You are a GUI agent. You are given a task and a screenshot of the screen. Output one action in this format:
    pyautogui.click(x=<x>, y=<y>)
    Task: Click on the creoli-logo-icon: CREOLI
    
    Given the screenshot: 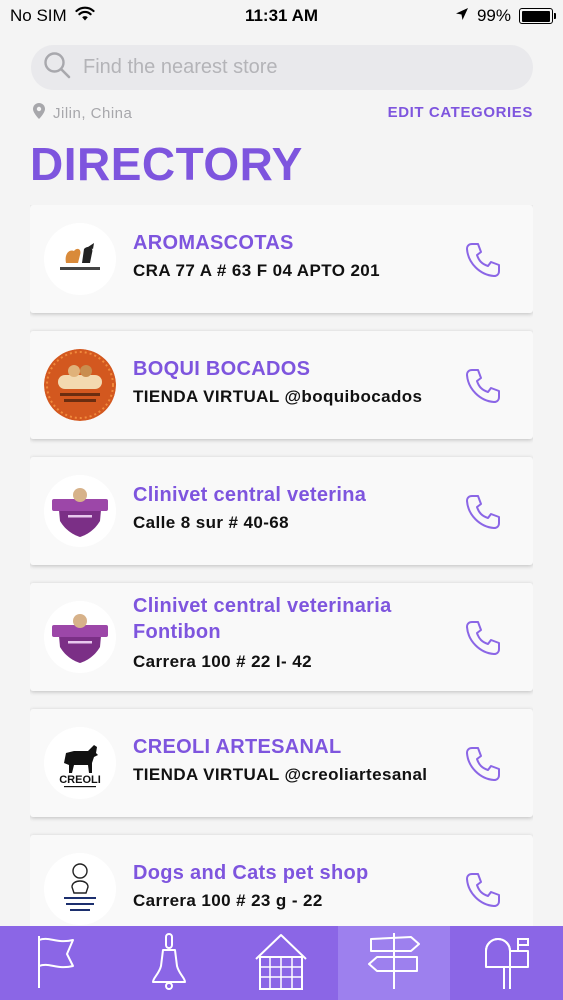 What is the action you would take?
    pyautogui.click(x=80, y=763)
    